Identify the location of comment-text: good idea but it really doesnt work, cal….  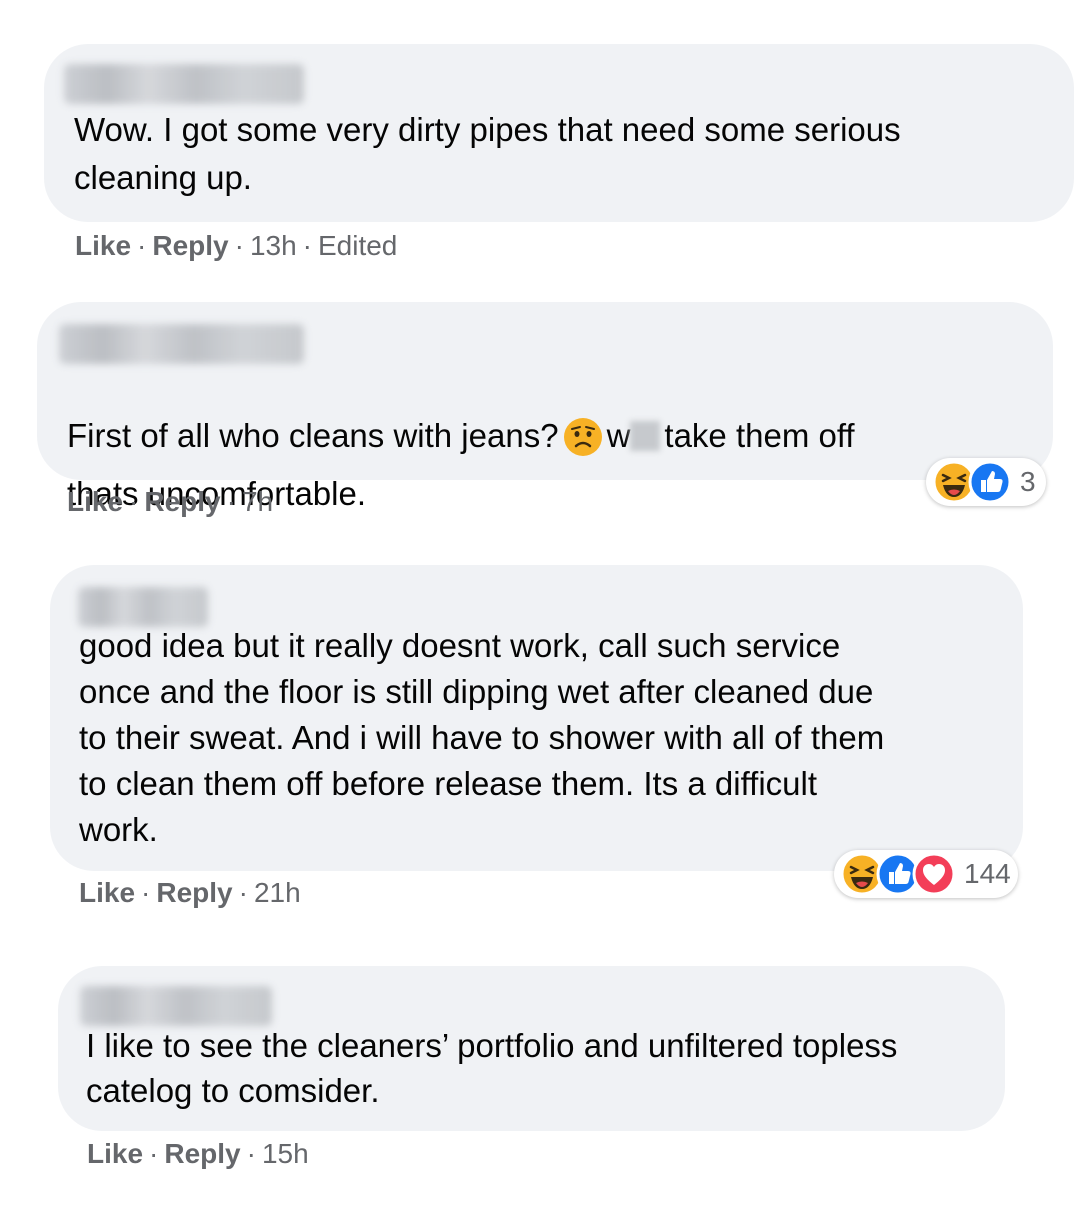
(482, 737).